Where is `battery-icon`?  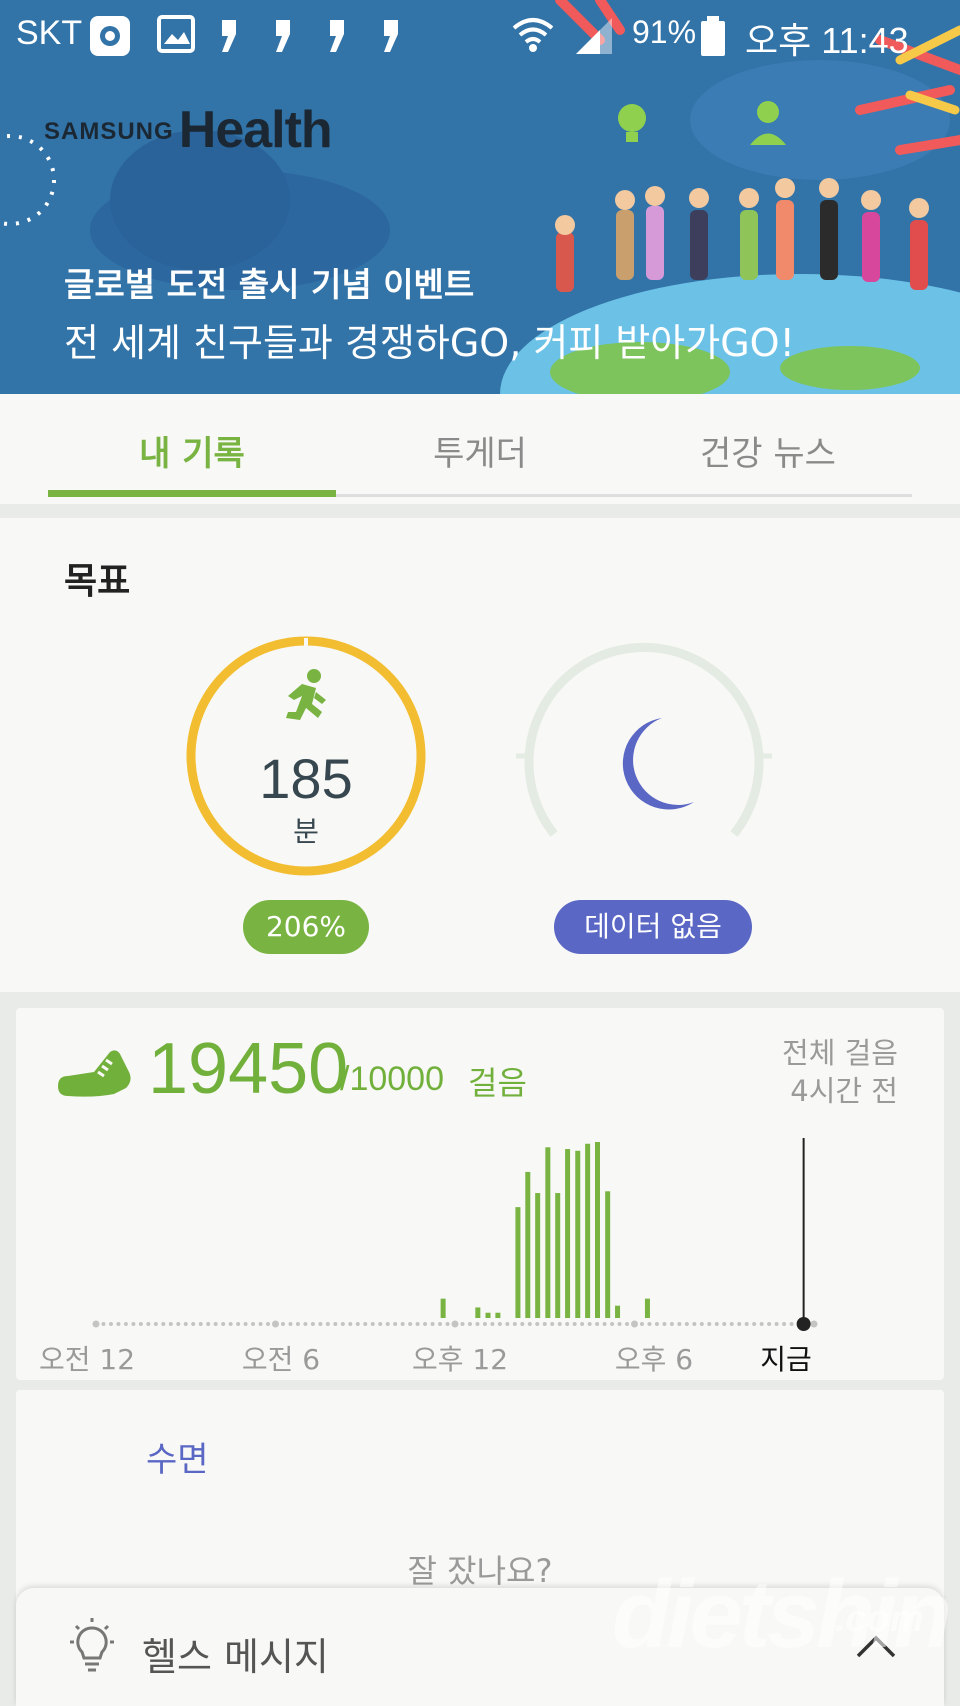
battery-icon is located at coordinates (713, 36).